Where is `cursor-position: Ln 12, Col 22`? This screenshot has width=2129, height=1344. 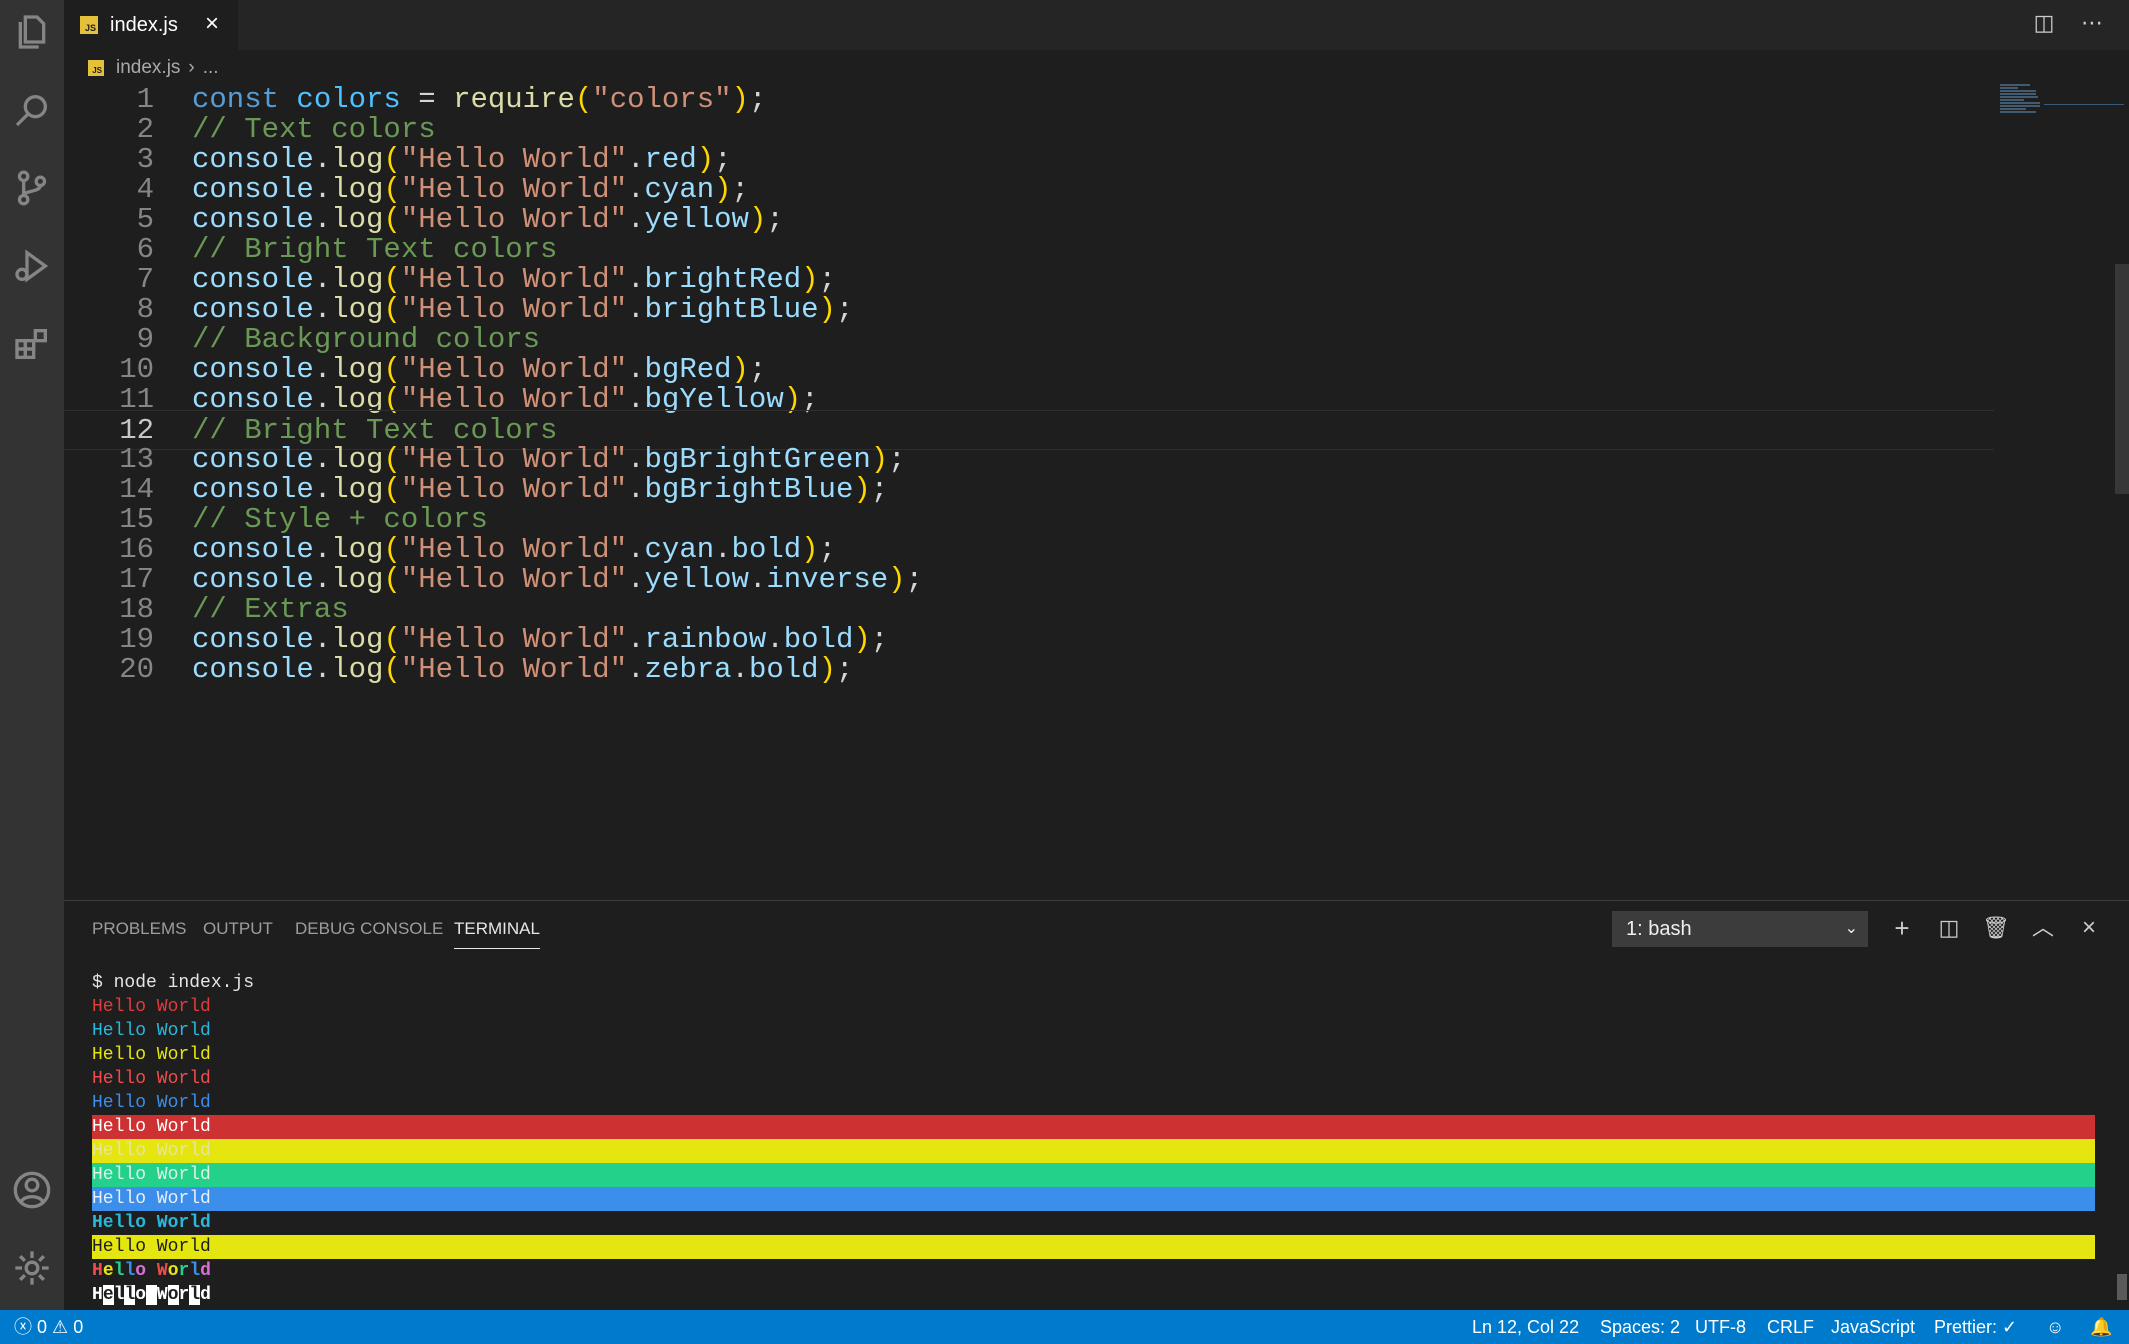 cursor-position: Ln 12, Col 22 is located at coordinates (1525, 1327).